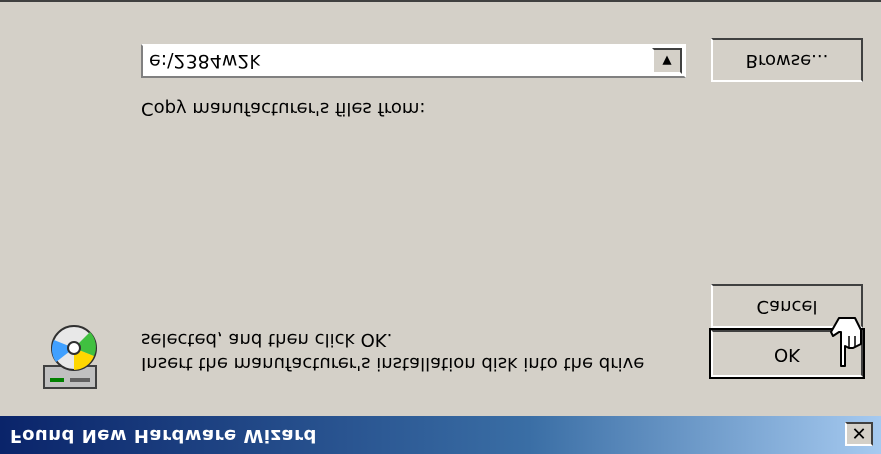  Describe the element at coordinates (399, 61) in the screenshot. I see `copy-from-input` at that location.